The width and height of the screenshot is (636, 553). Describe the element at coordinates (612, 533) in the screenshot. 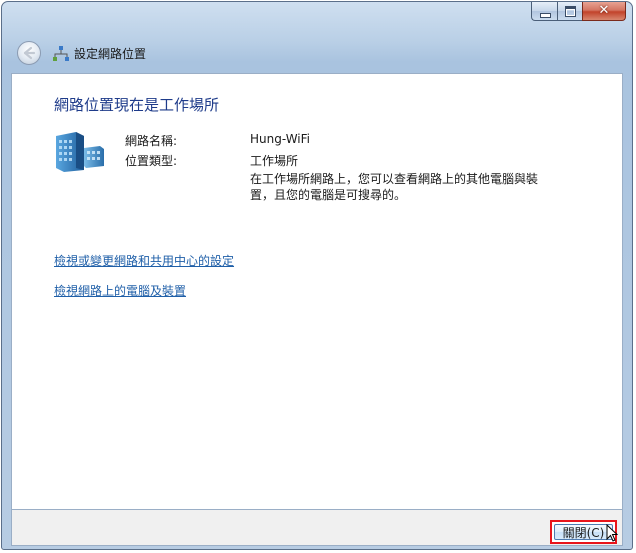

I see `mouse-cursor-icon` at that location.